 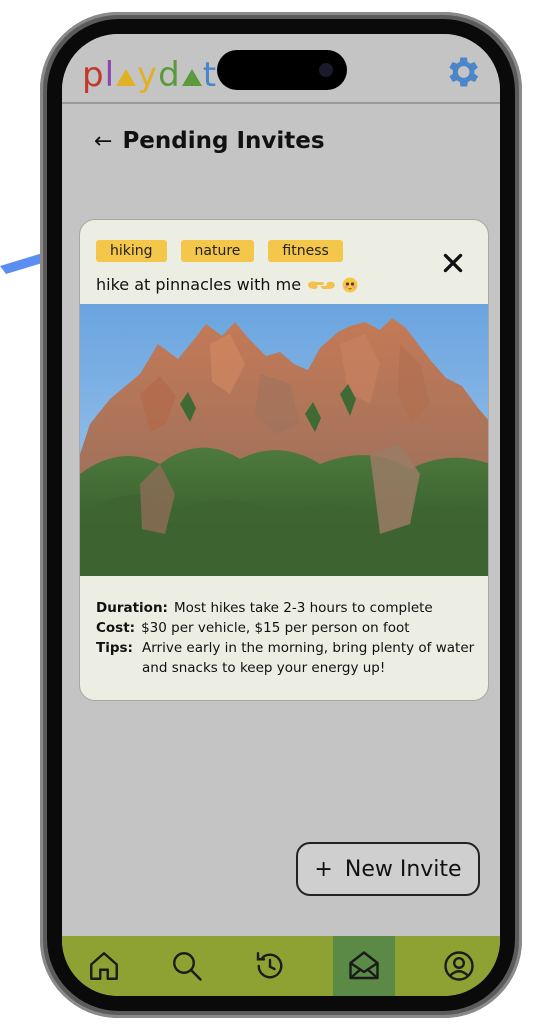 I want to click on top-bar: p l y d t, so click(x=281, y=69).